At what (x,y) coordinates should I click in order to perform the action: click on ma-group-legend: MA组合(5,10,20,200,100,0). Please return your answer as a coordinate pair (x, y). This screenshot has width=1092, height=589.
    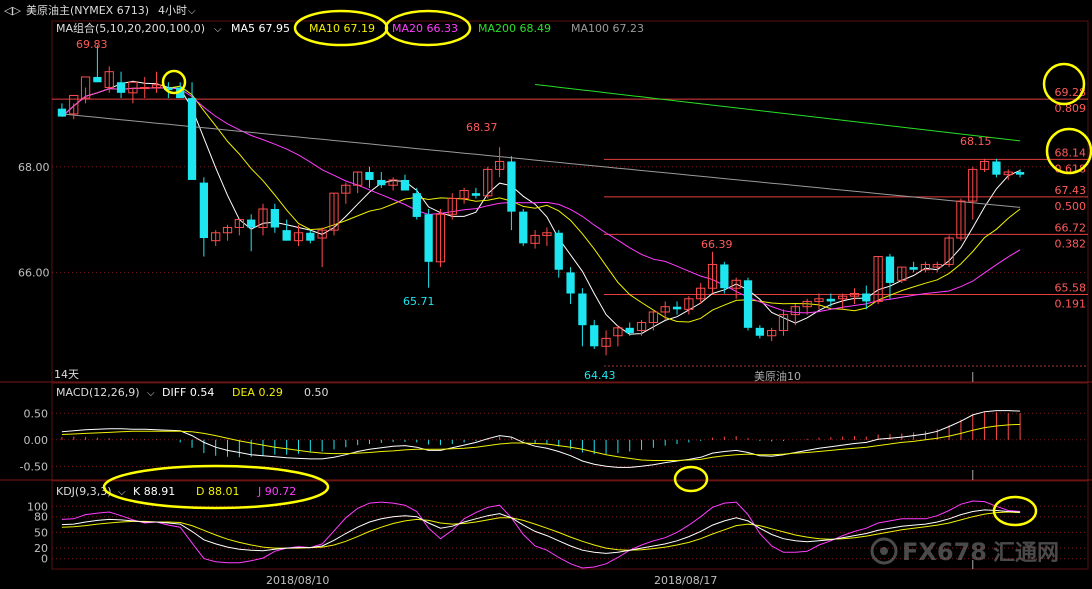
    Looking at the image, I should click on (130, 28).